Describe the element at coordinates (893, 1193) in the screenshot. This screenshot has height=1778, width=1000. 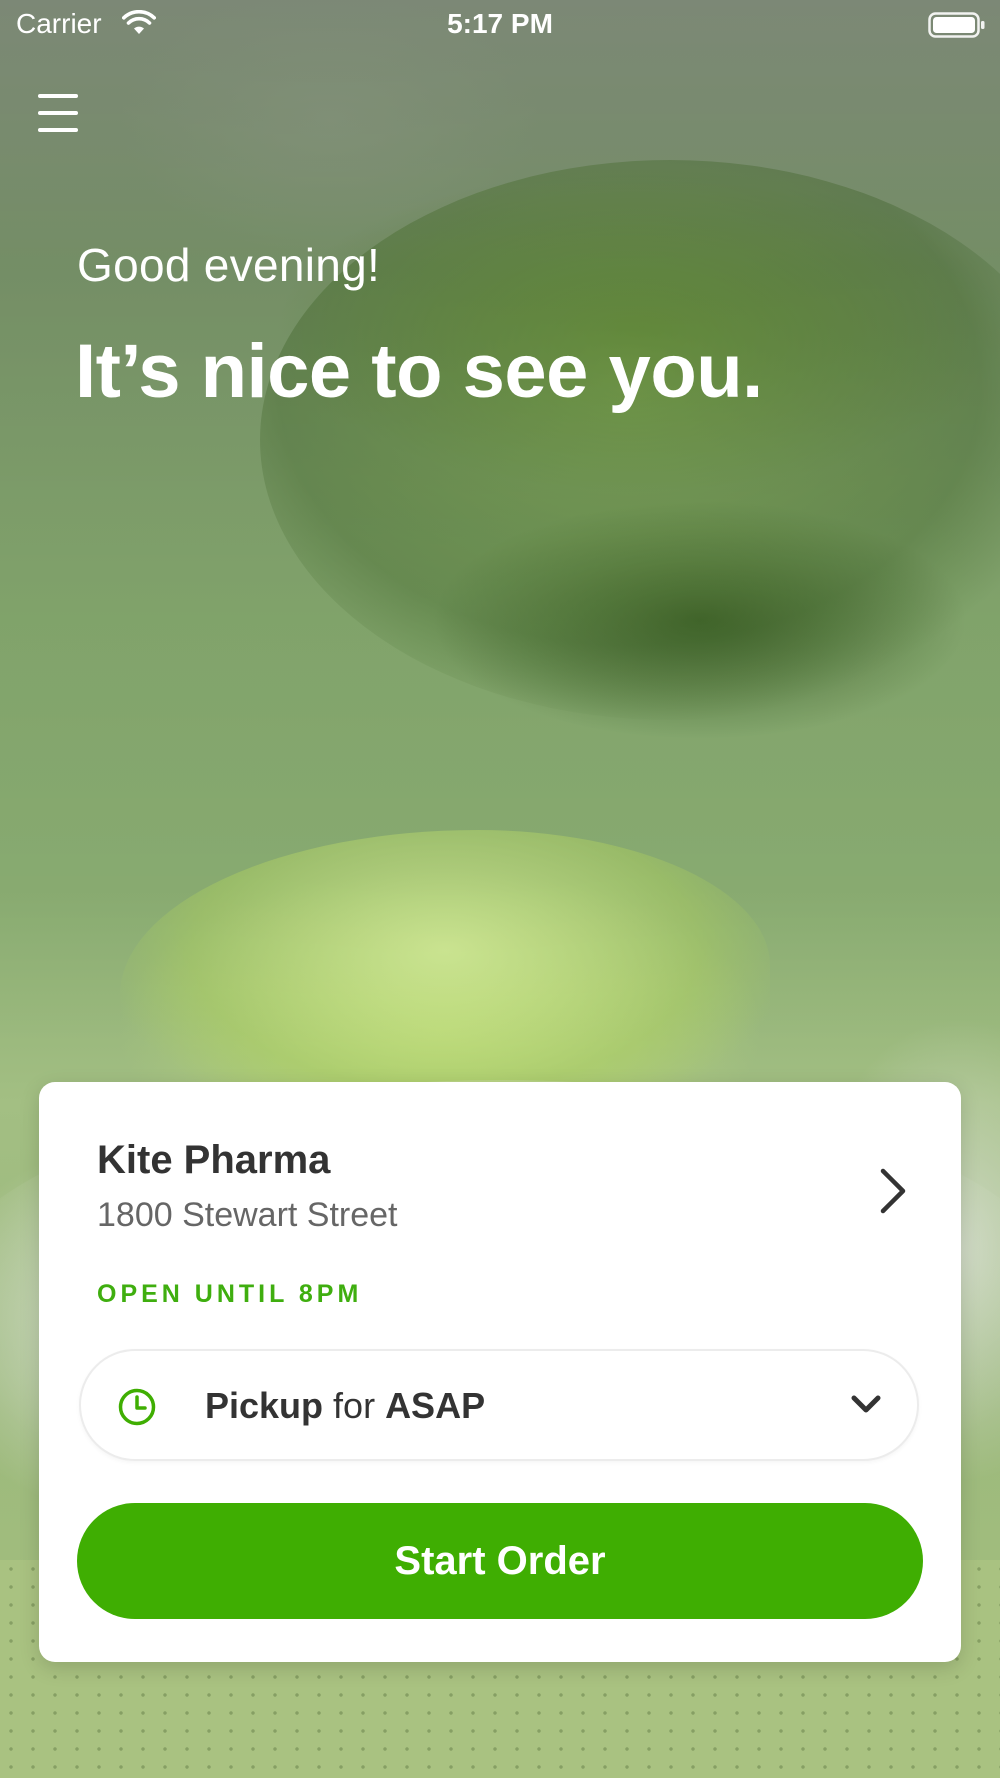
I see `chevron-right-icon` at that location.